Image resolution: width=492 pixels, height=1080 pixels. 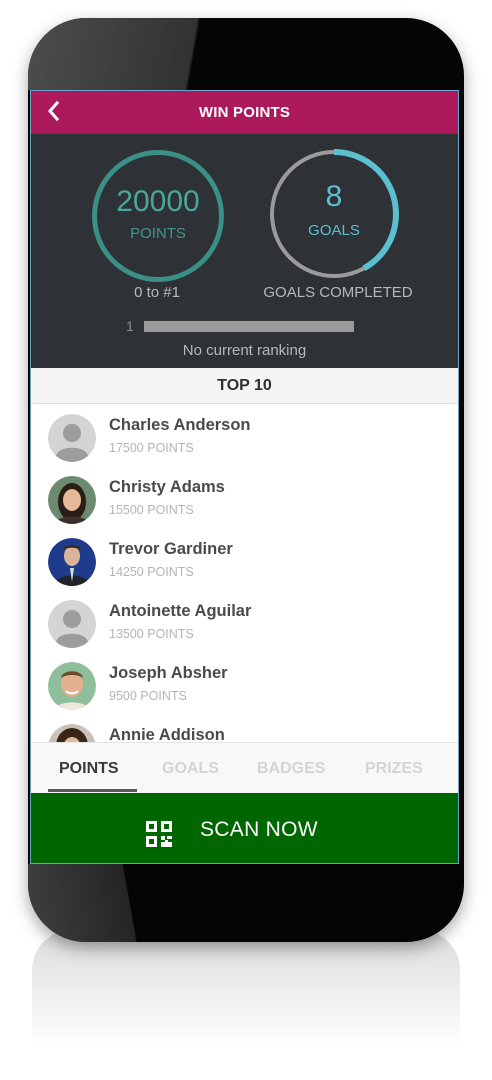 What do you see at coordinates (89, 769) in the screenshot?
I see `tab-points: POINTS` at bounding box center [89, 769].